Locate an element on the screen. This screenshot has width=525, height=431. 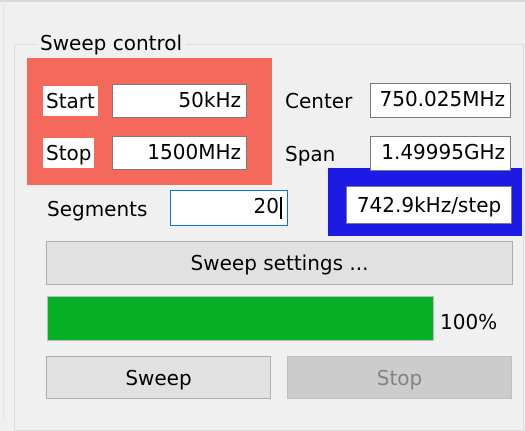
span-label: Span is located at coordinates (310, 154).